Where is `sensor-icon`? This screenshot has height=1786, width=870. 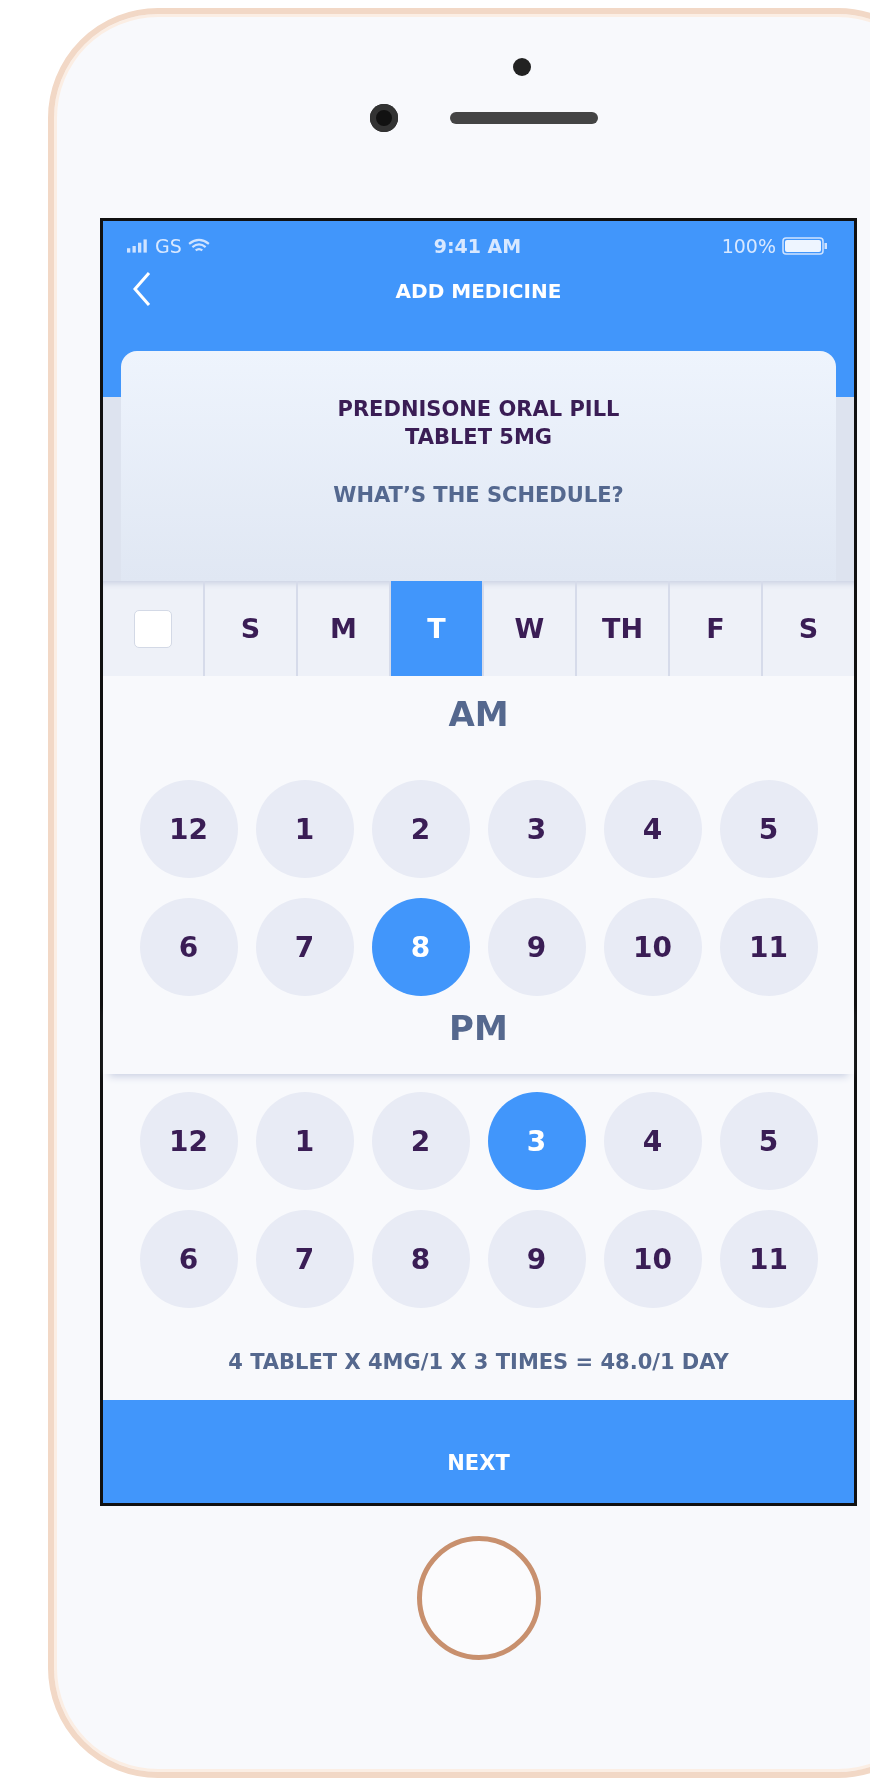
sensor-icon is located at coordinates (521, 67).